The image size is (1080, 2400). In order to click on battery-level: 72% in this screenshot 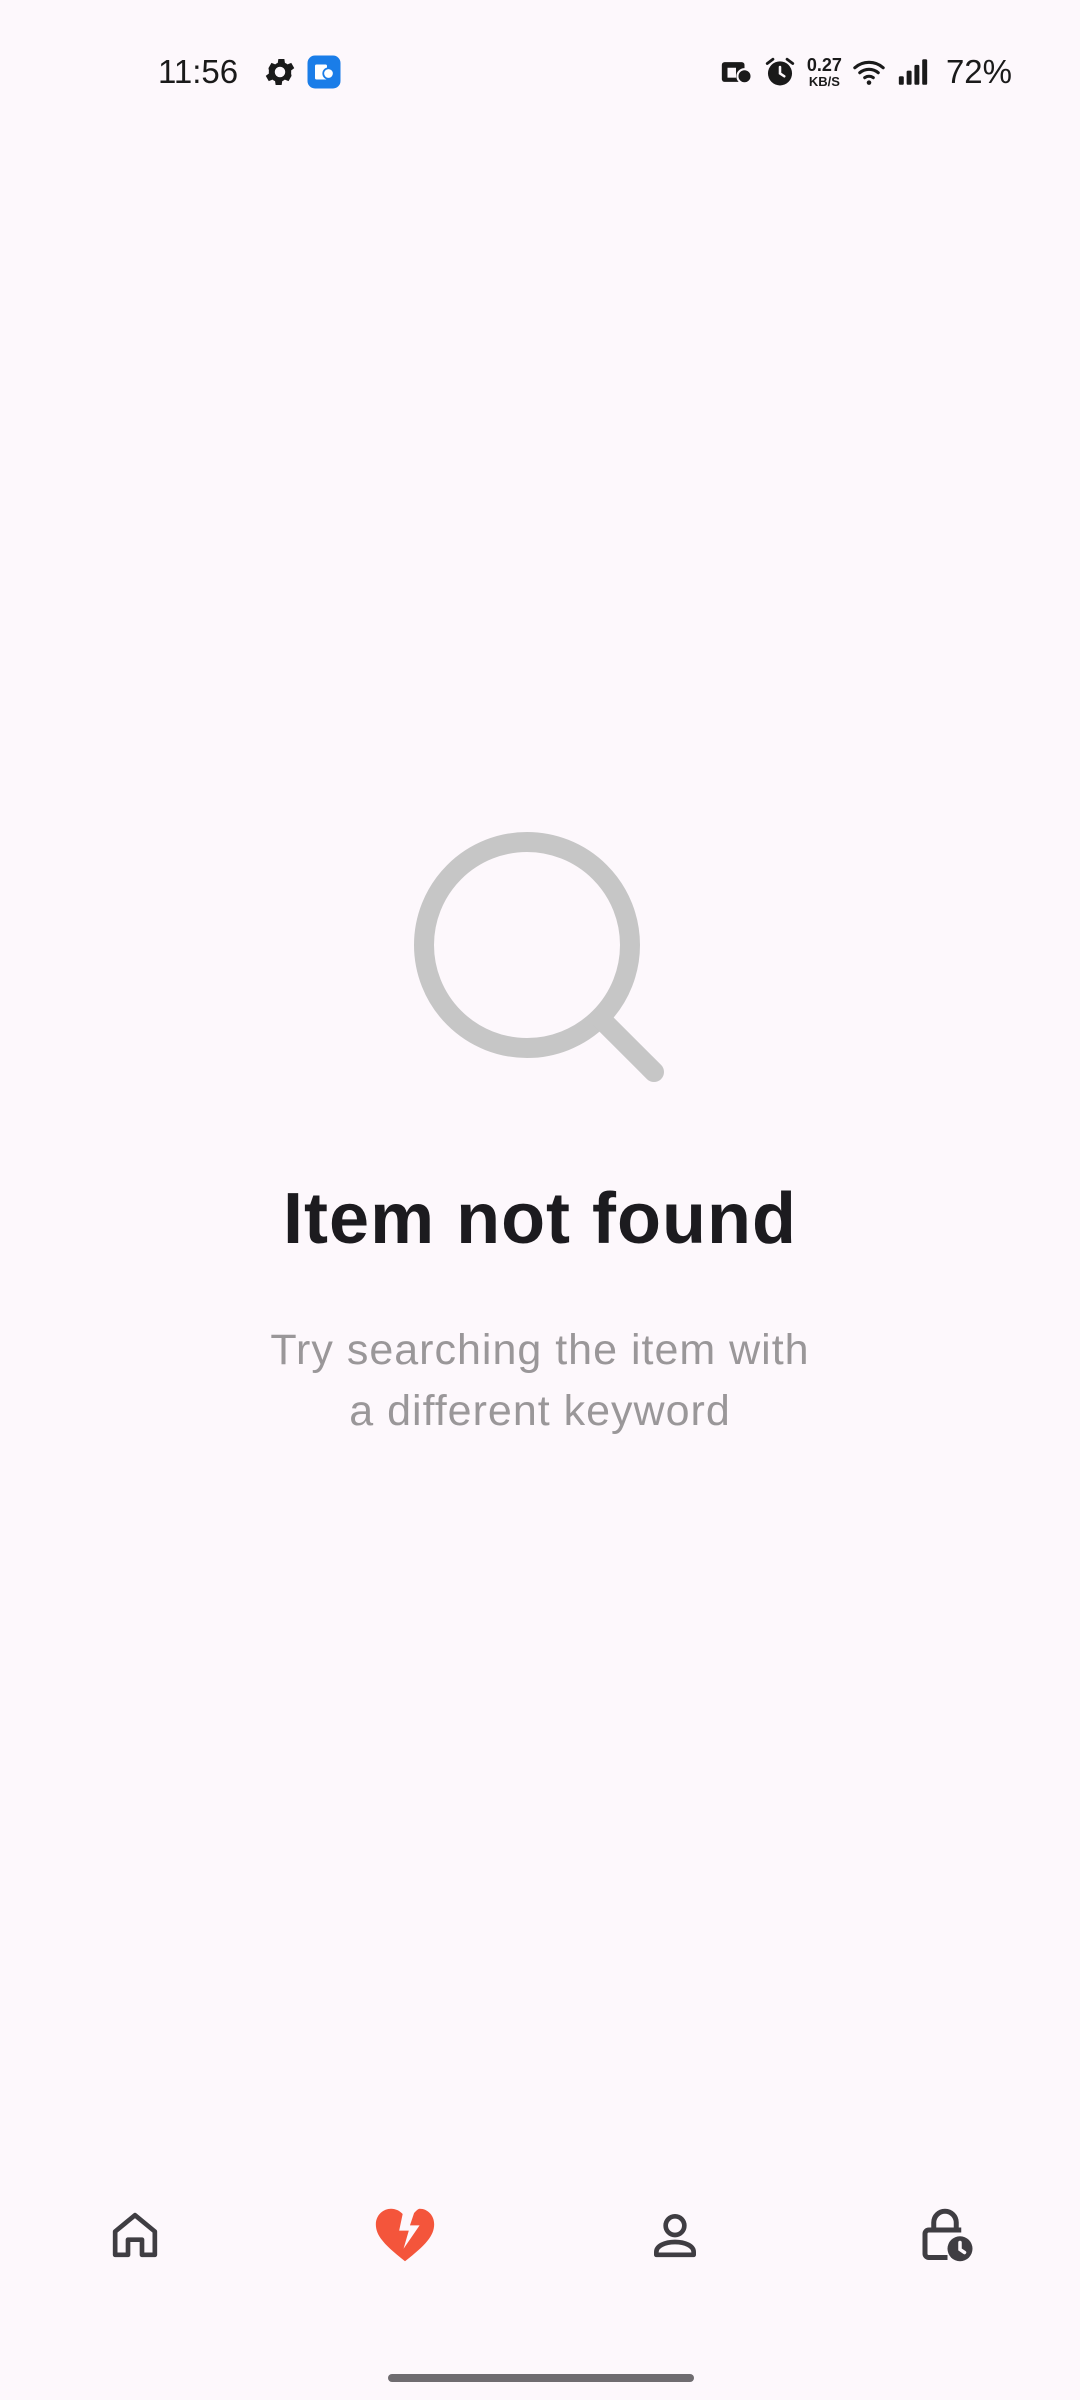, I will do `click(978, 71)`.